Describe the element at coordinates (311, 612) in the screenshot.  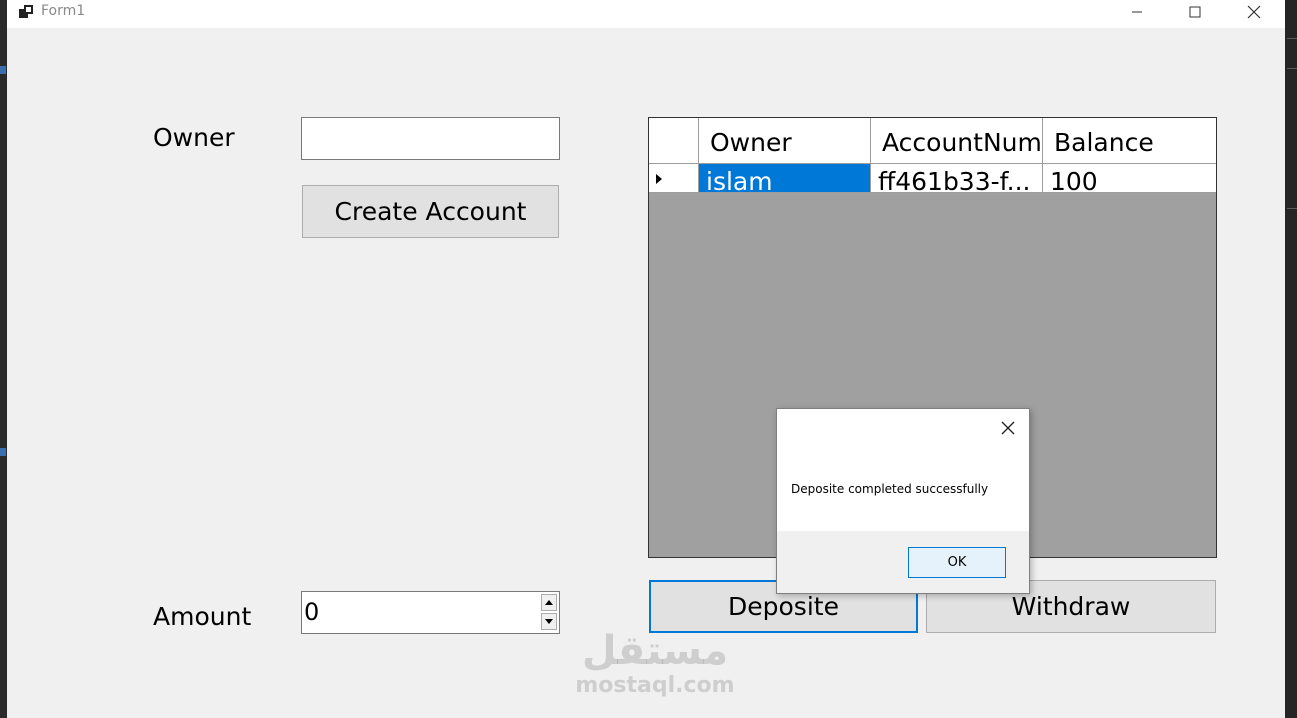
I see `amount-value: 0` at that location.